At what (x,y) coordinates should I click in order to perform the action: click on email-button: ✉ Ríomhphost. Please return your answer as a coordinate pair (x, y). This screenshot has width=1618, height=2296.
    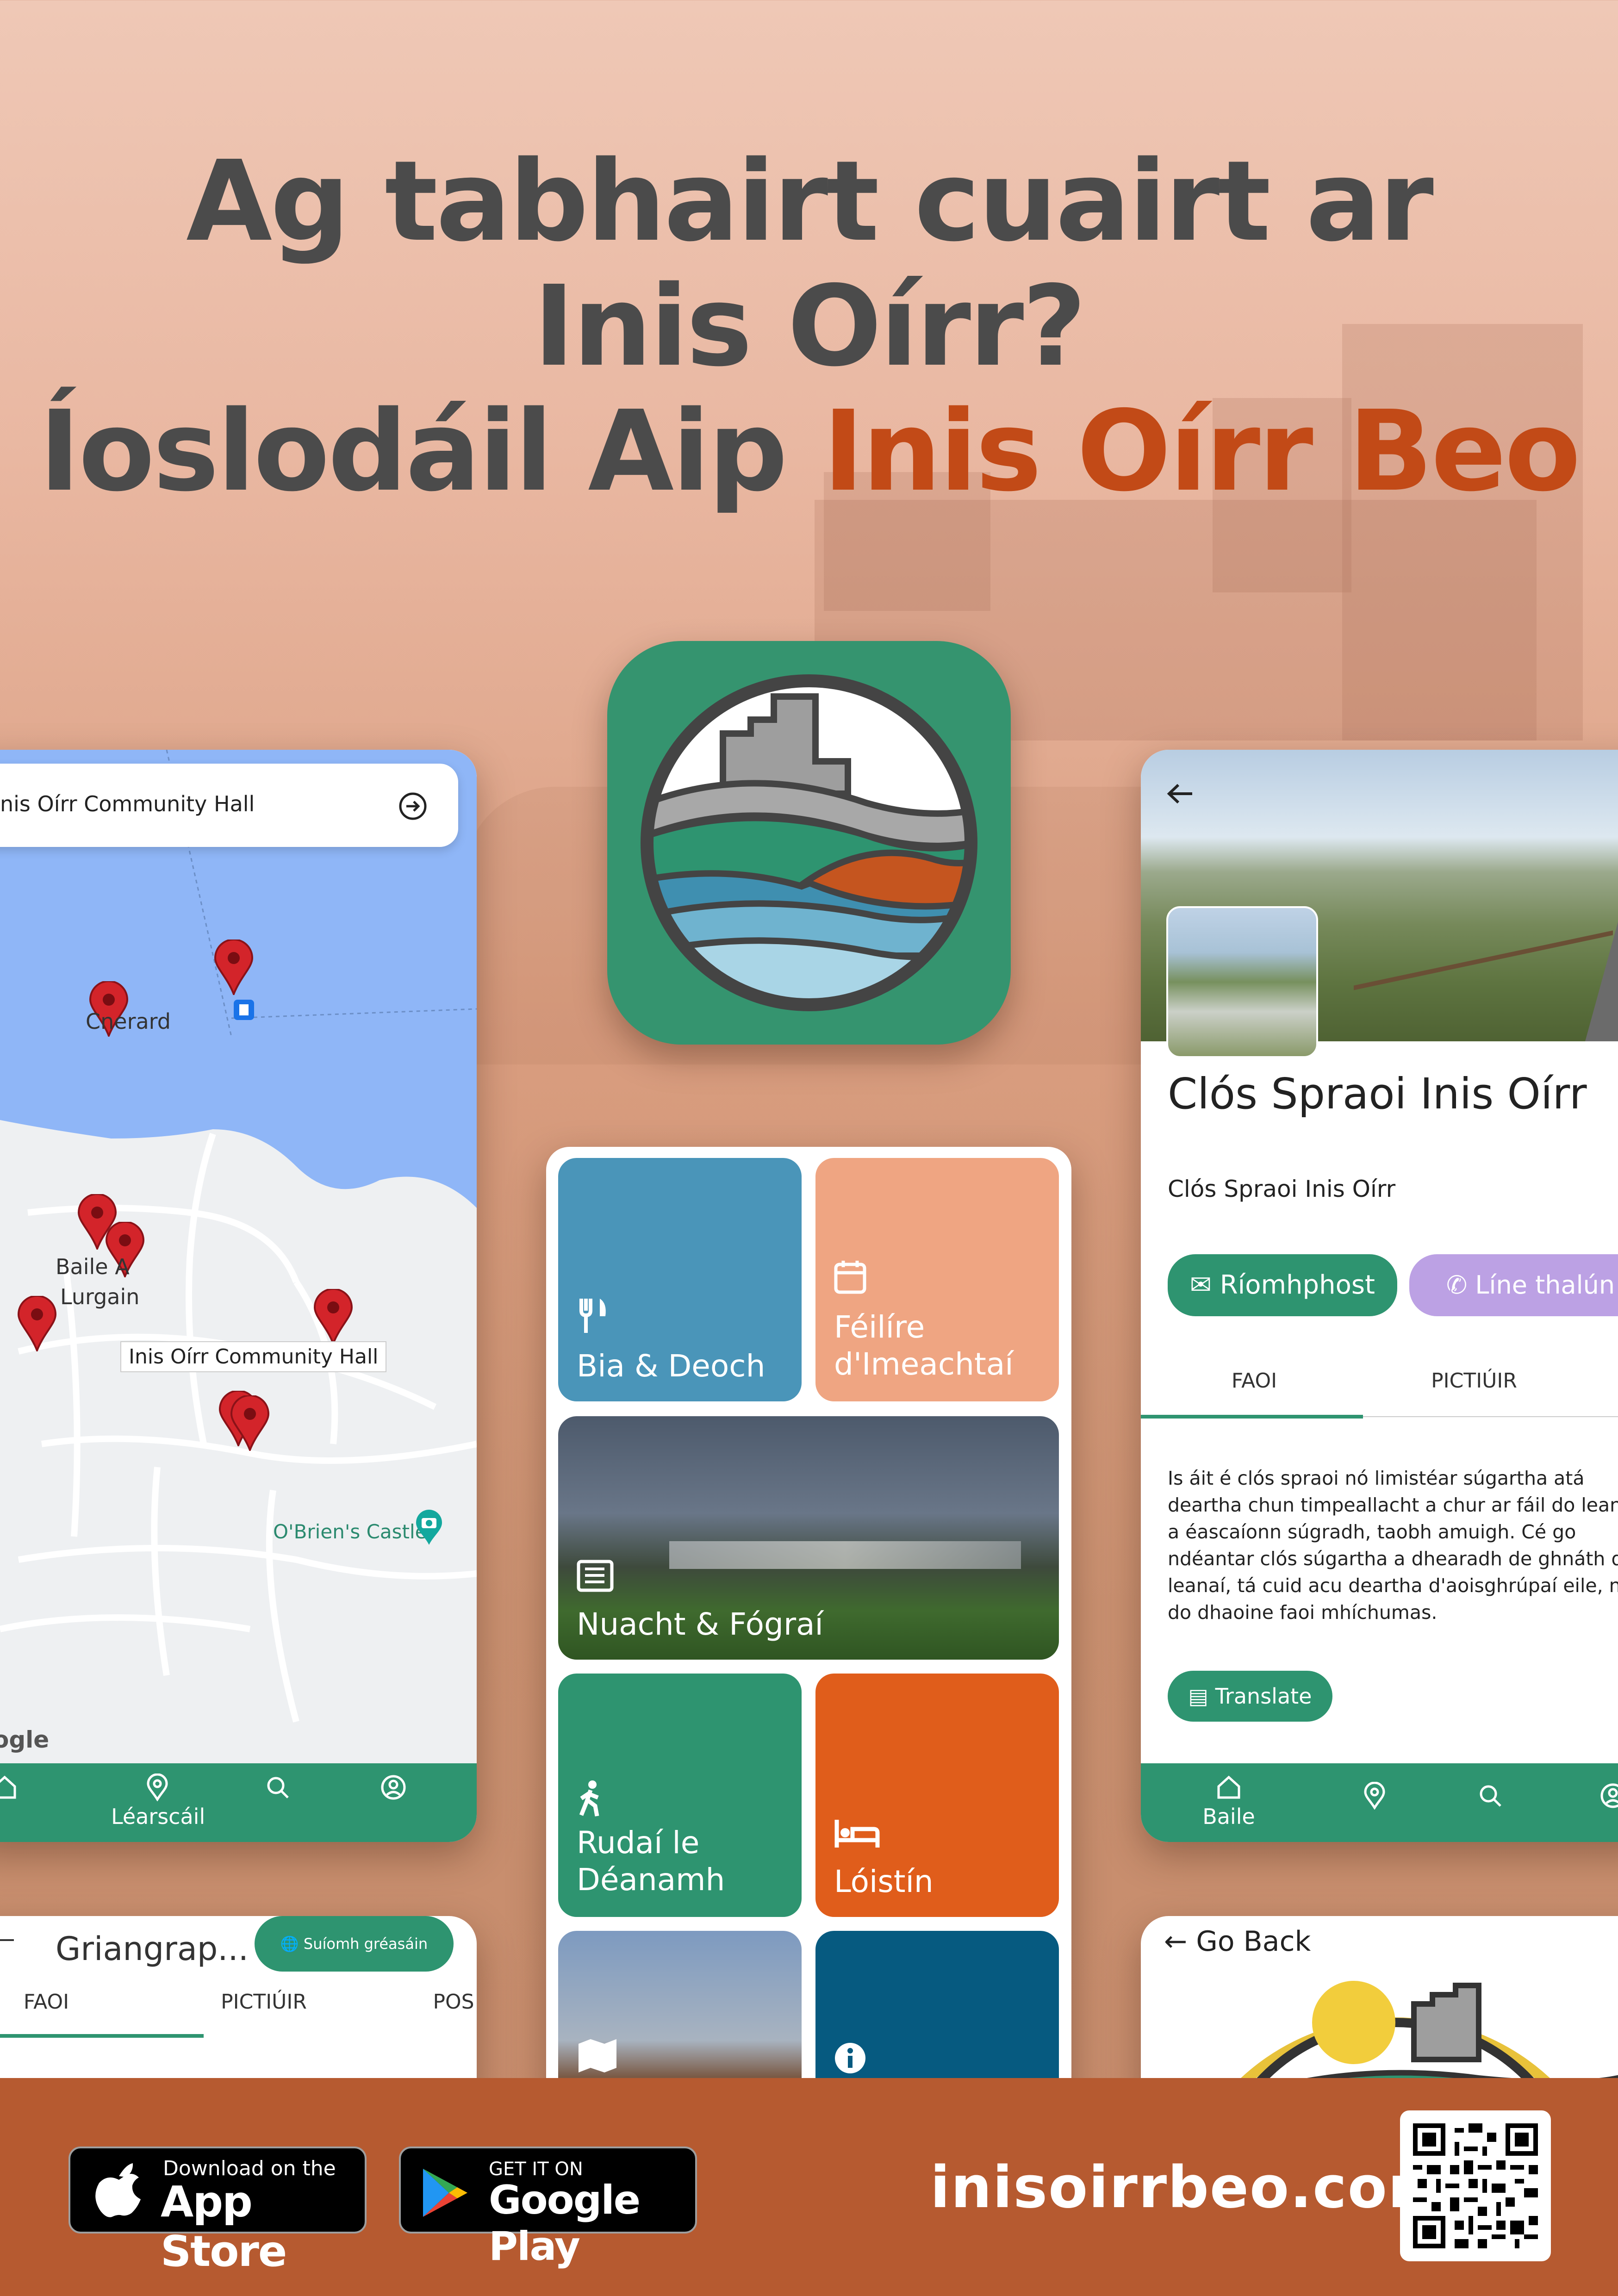
    Looking at the image, I should click on (1282, 1285).